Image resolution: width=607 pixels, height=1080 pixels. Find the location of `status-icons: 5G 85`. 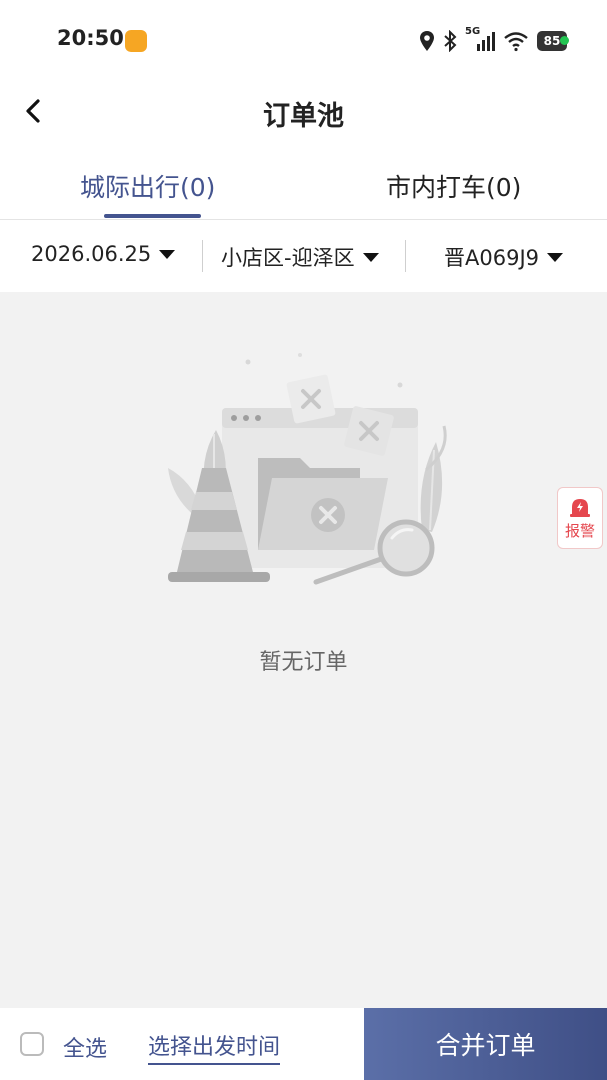

status-icons: 5G 85 is located at coordinates (493, 40).